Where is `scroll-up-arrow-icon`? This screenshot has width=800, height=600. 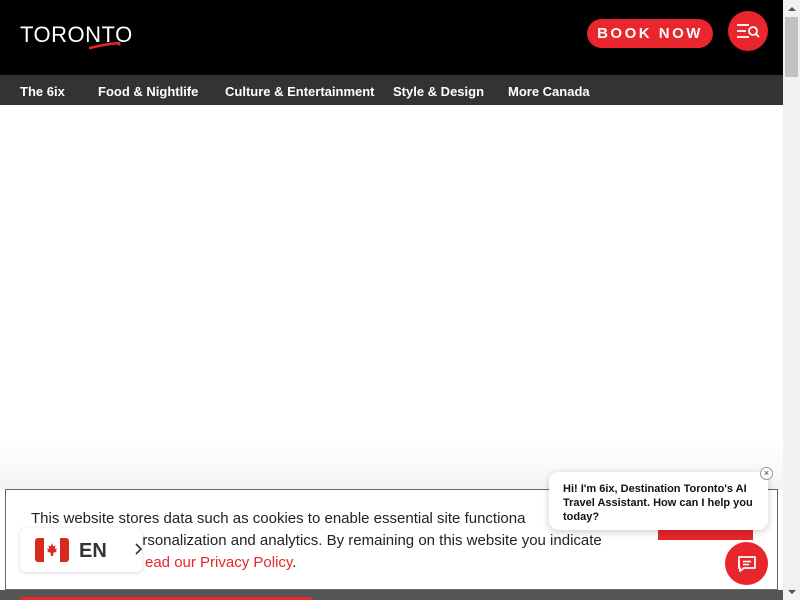 scroll-up-arrow-icon is located at coordinates (791, 8).